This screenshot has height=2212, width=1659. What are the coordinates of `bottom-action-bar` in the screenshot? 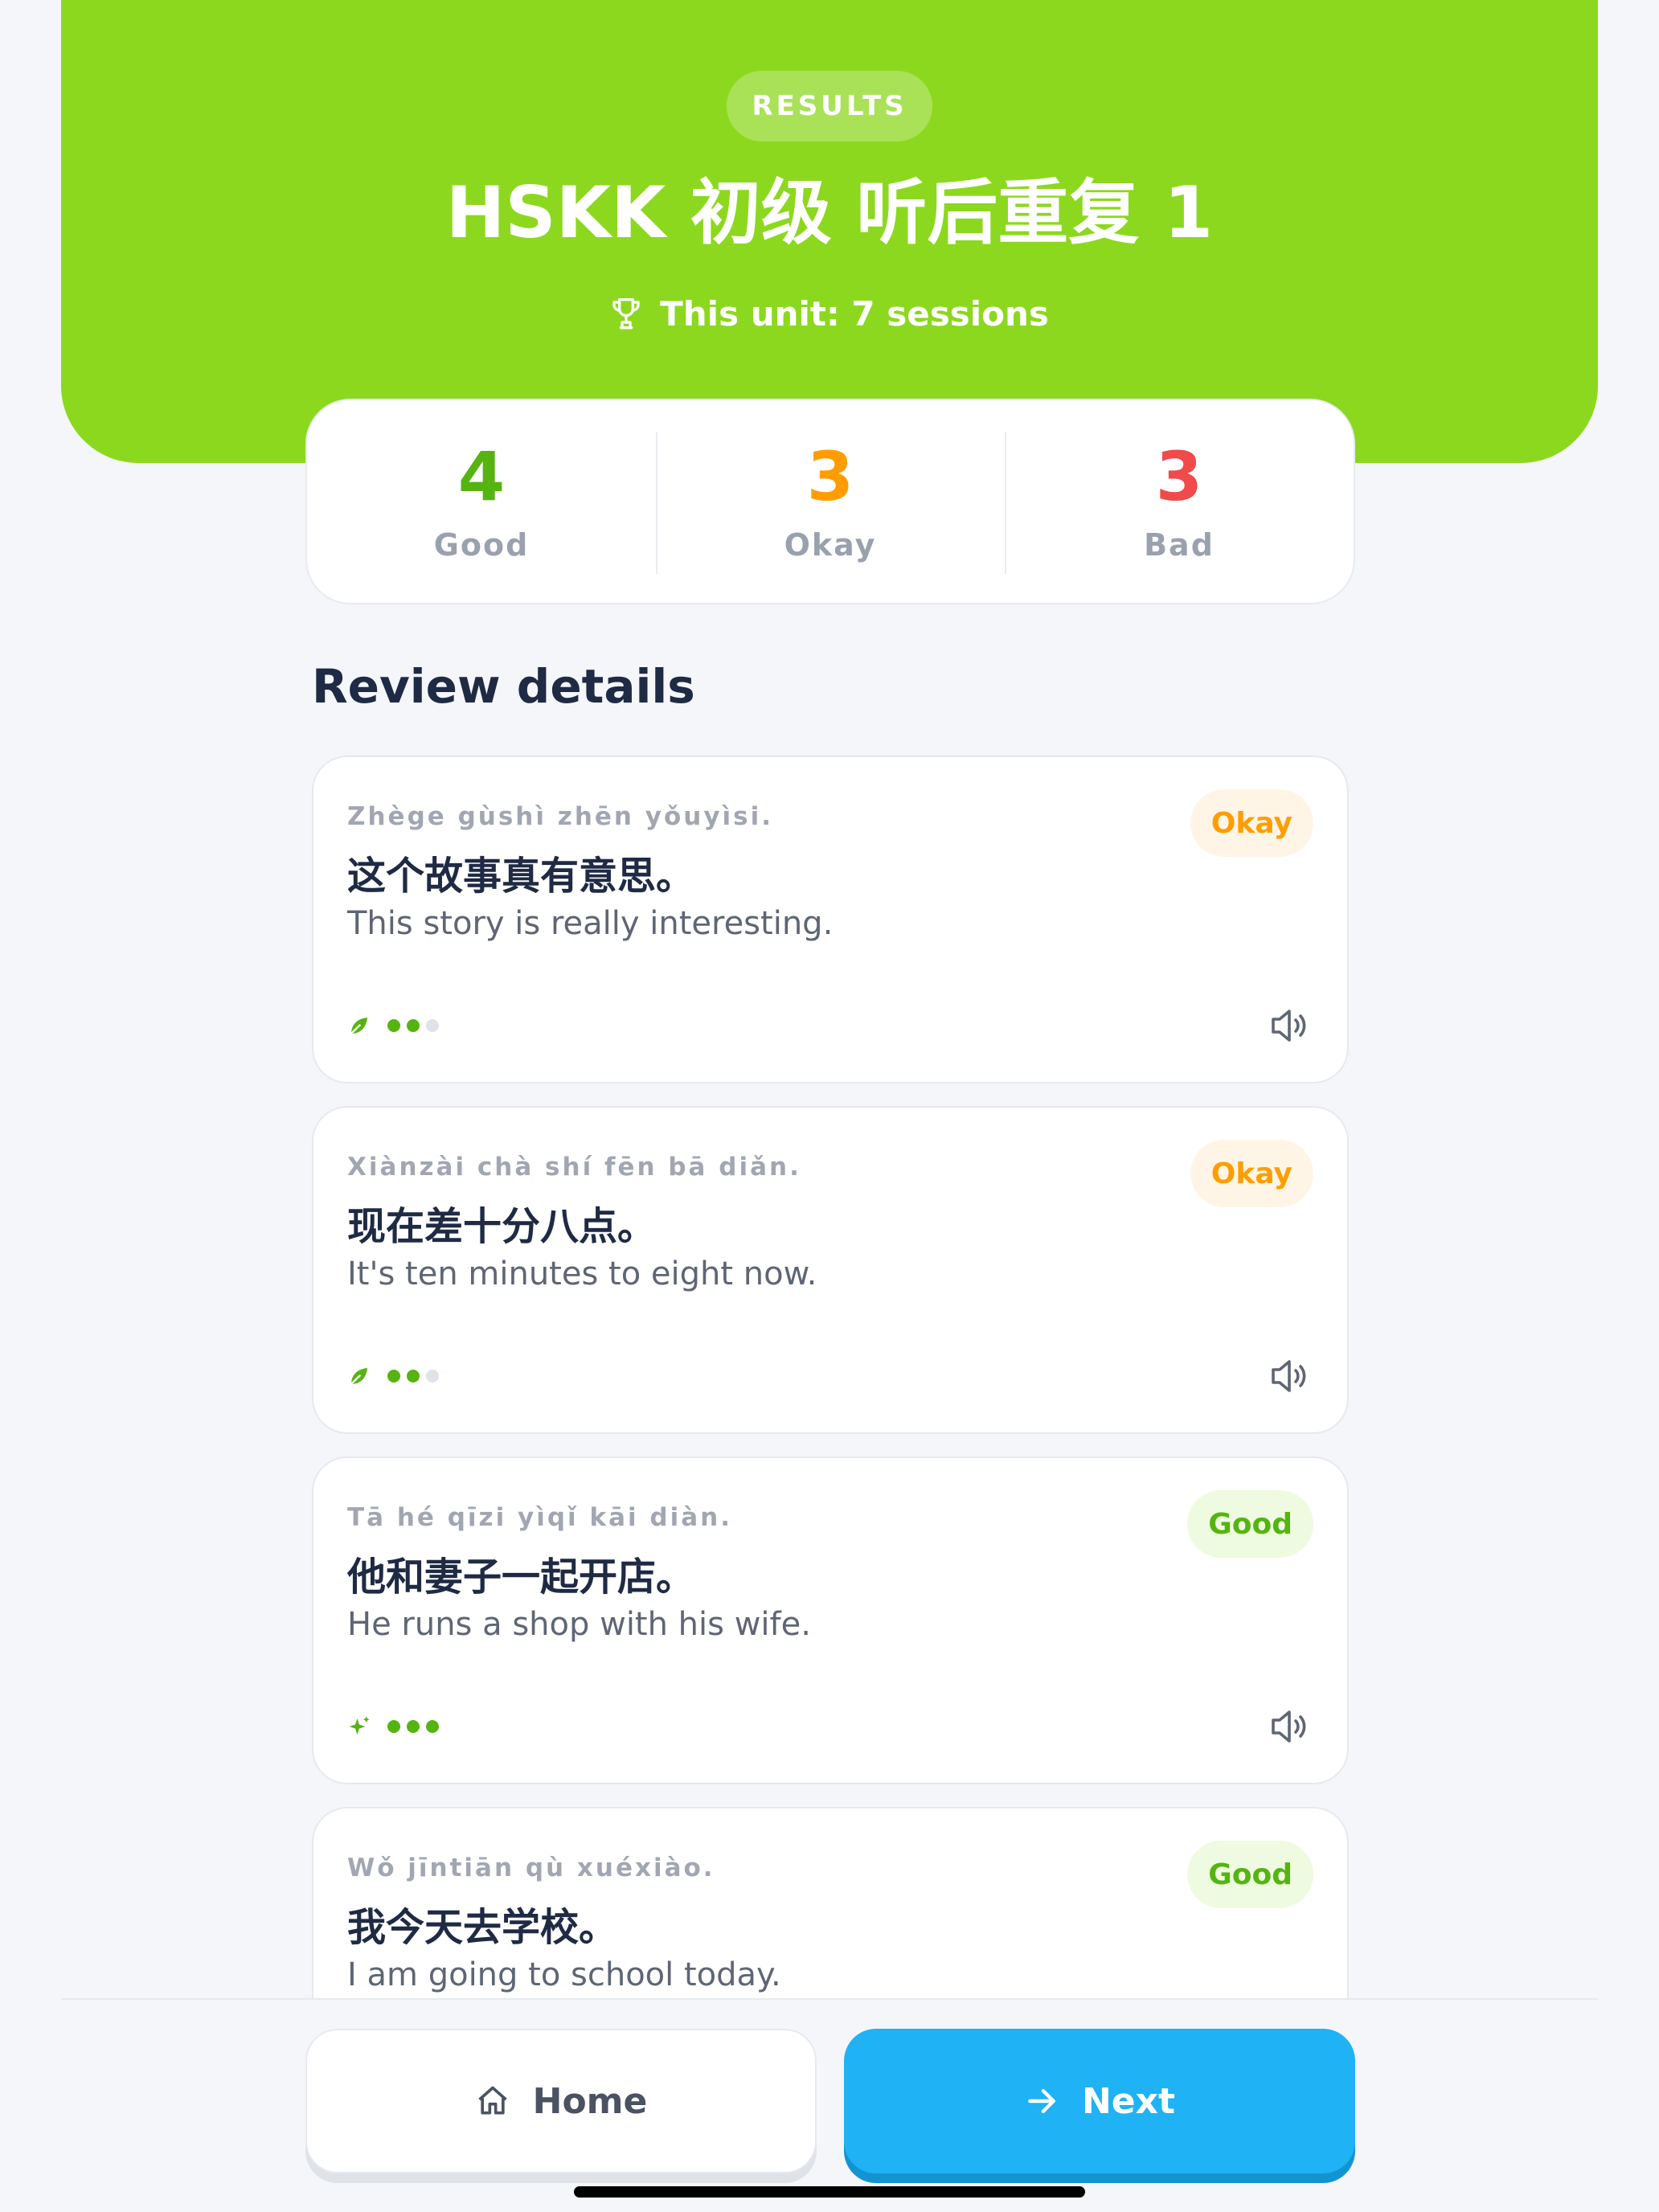 It's located at (829, 2105).